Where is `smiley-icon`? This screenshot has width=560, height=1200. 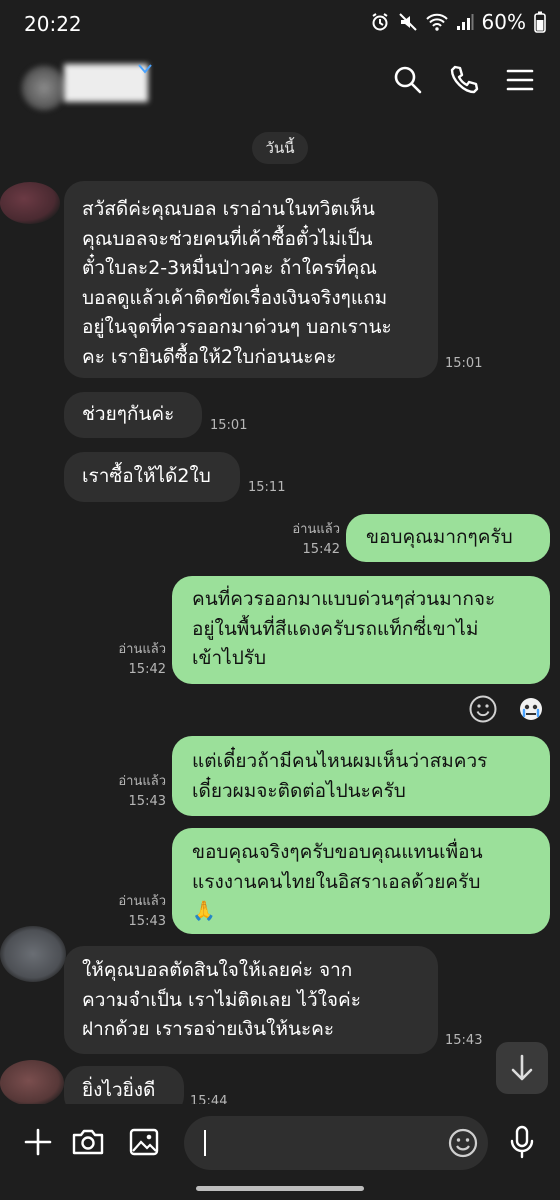
smiley-icon is located at coordinates (483, 709).